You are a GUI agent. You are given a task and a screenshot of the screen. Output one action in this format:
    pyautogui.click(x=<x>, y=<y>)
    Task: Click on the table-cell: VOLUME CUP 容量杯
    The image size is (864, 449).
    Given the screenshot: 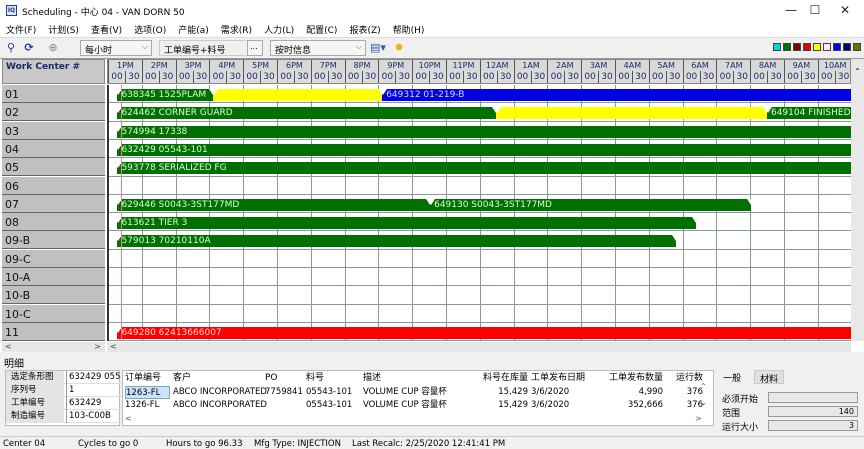 What is the action you would take?
    pyautogui.click(x=410, y=405)
    